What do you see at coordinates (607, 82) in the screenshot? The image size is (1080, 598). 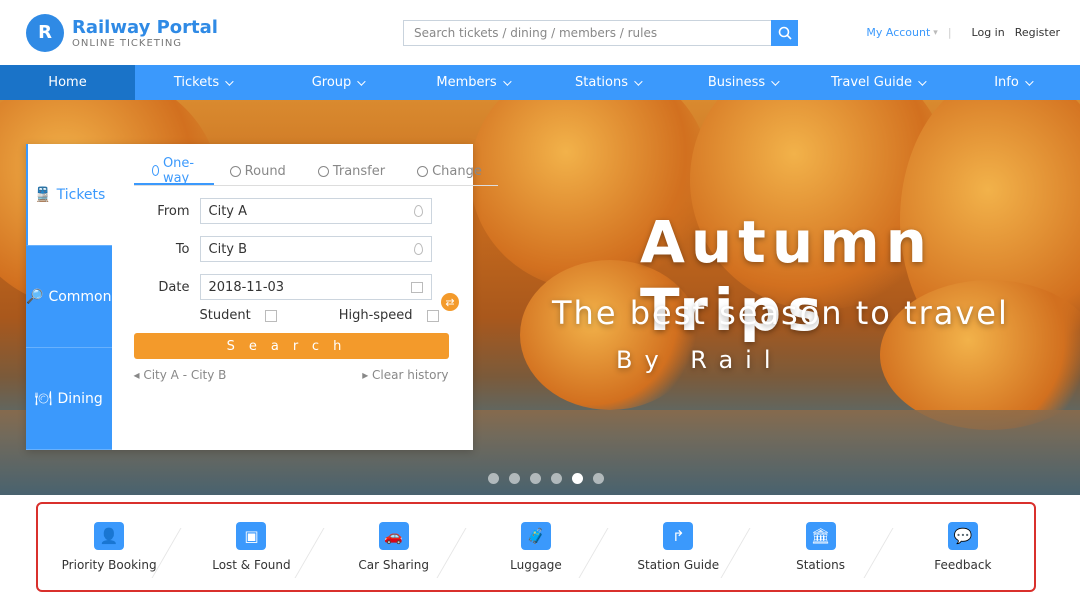 I see `nav-item-4: Stations` at bounding box center [607, 82].